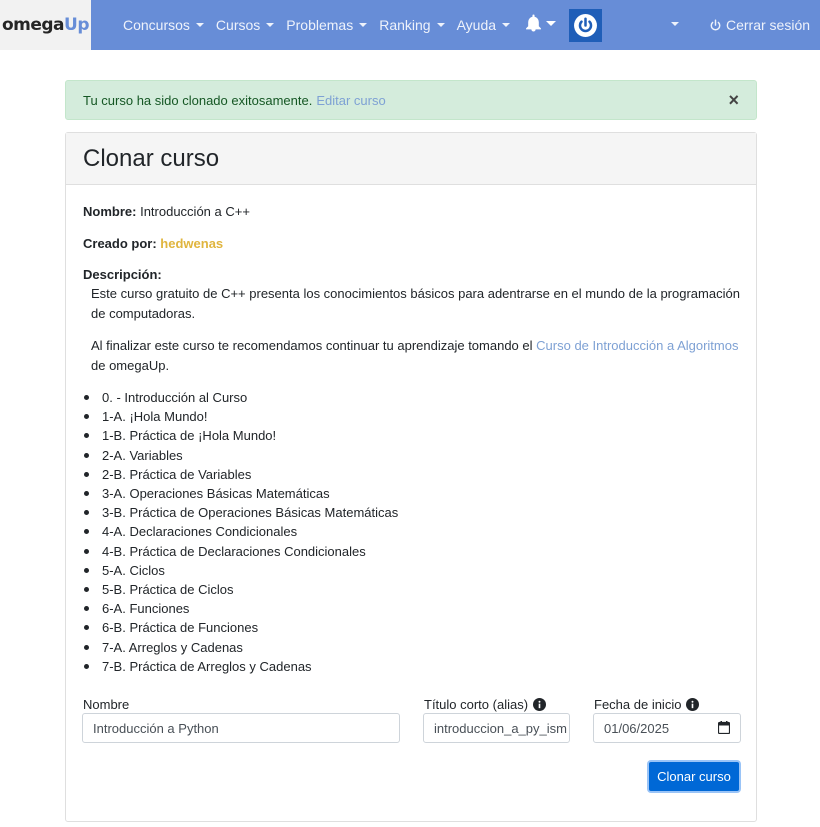 This screenshot has height=827, width=820. Describe the element at coordinates (195, 211) in the screenshot. I see `course-name-value: Introducción a C++` at that location.